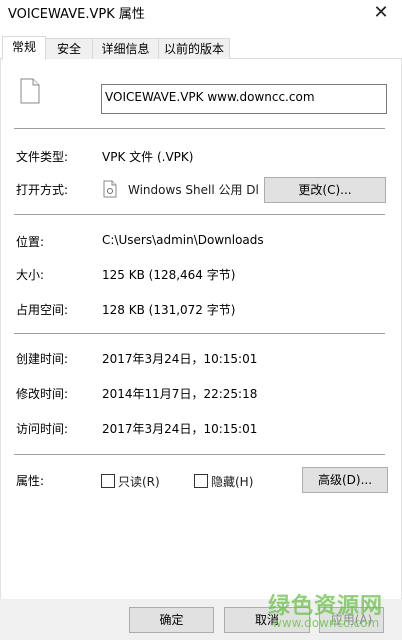 Image resolution: width=402 pixels, height=640 pixels. Describe the element at coordinates (180, 359) in the screenshot. I see `created-value: 2017年3月24日，10:15:01` at that location.